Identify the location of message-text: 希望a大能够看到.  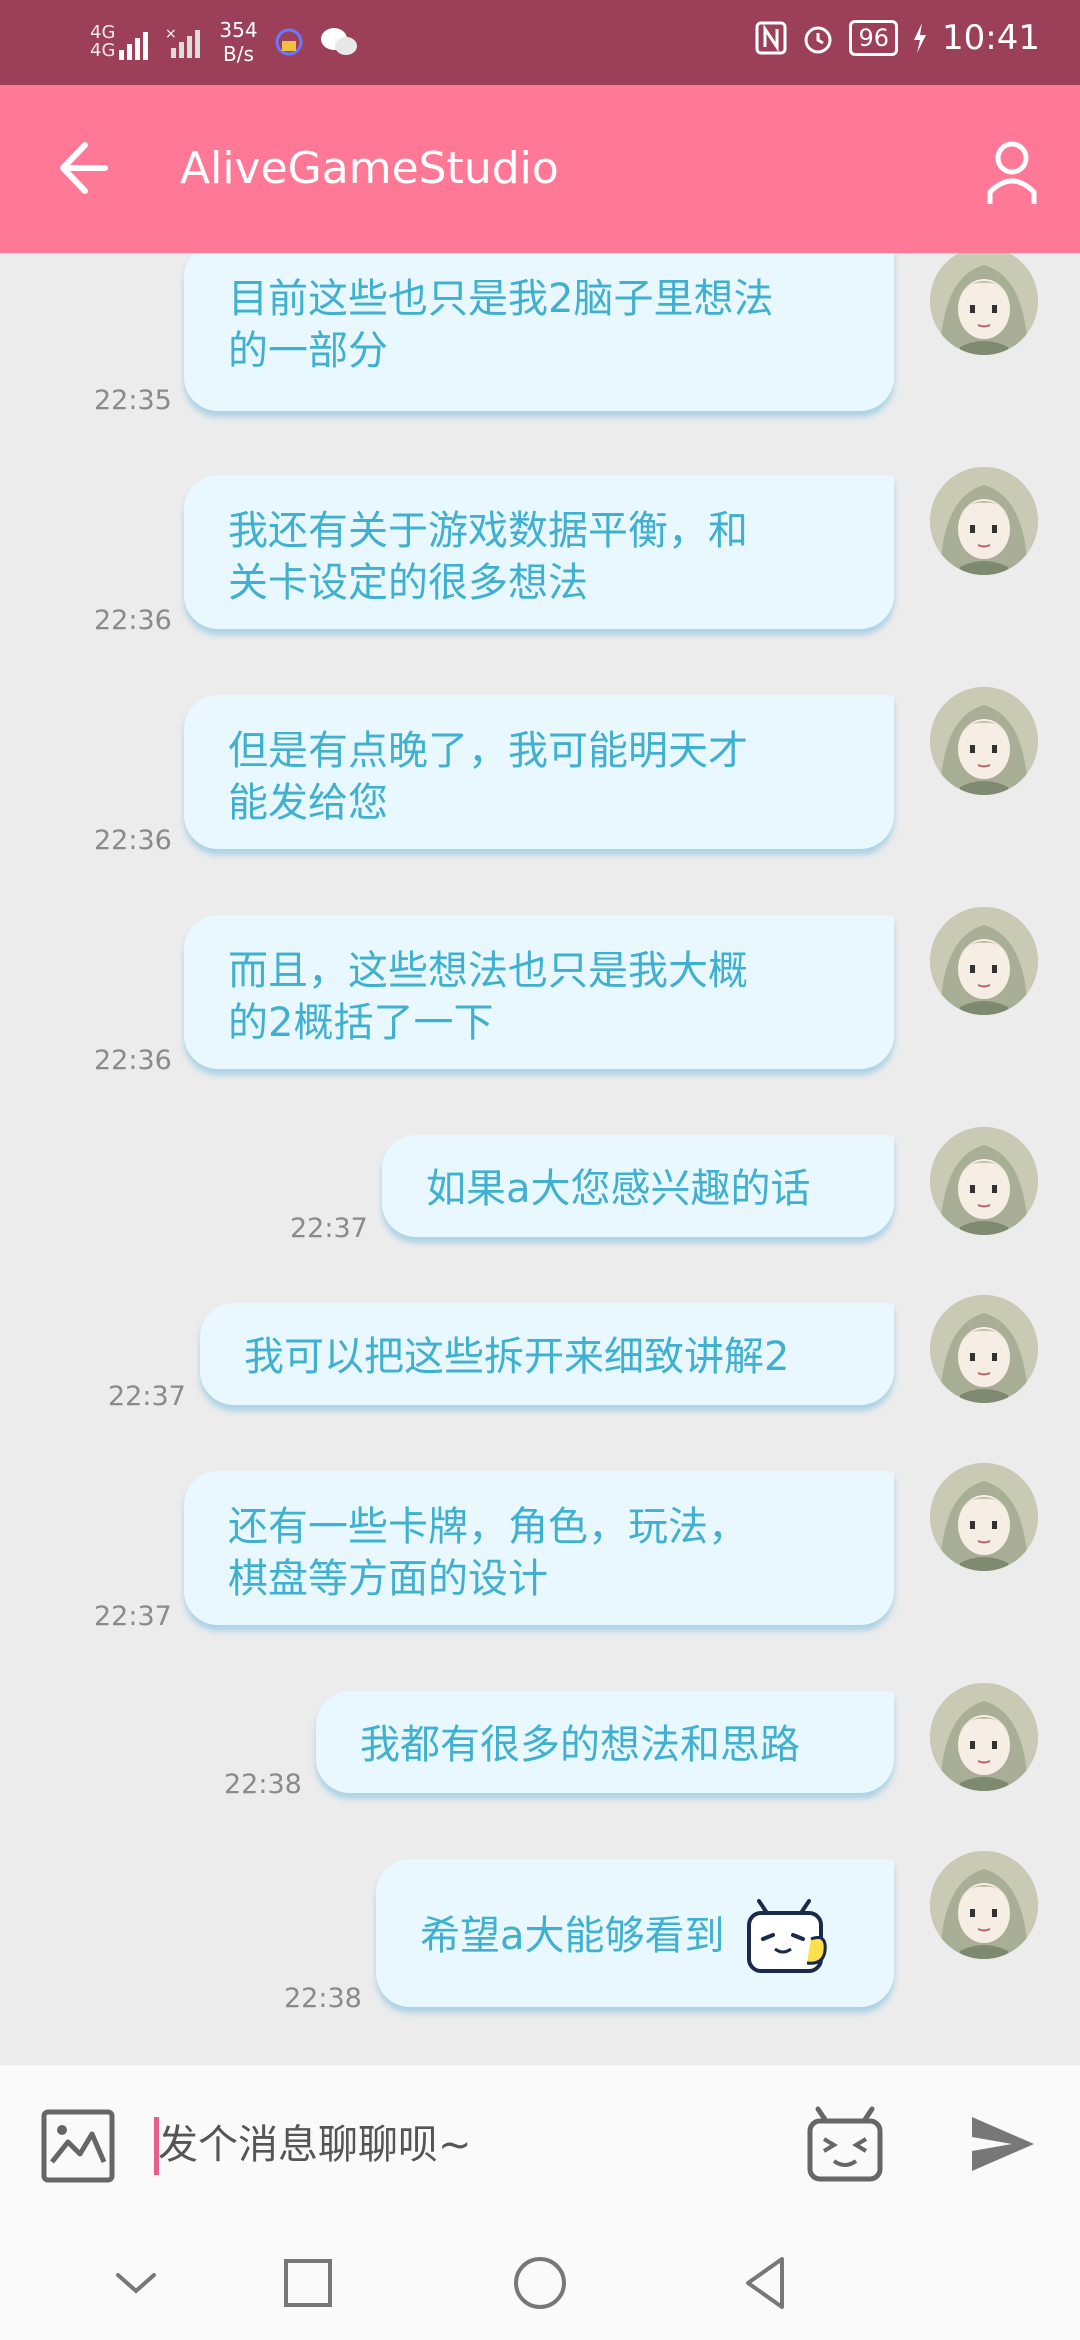
(572, 1936).